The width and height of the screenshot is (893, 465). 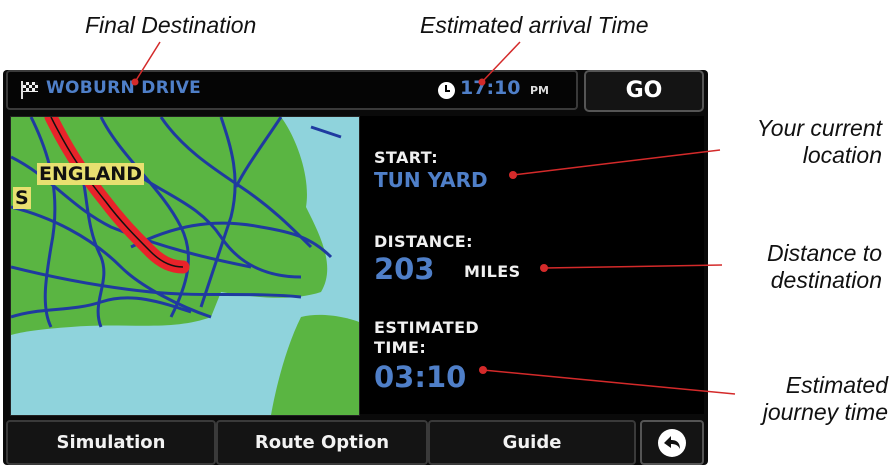 I want to click on pointer-dot-arrival, so click(x=482, y=82).